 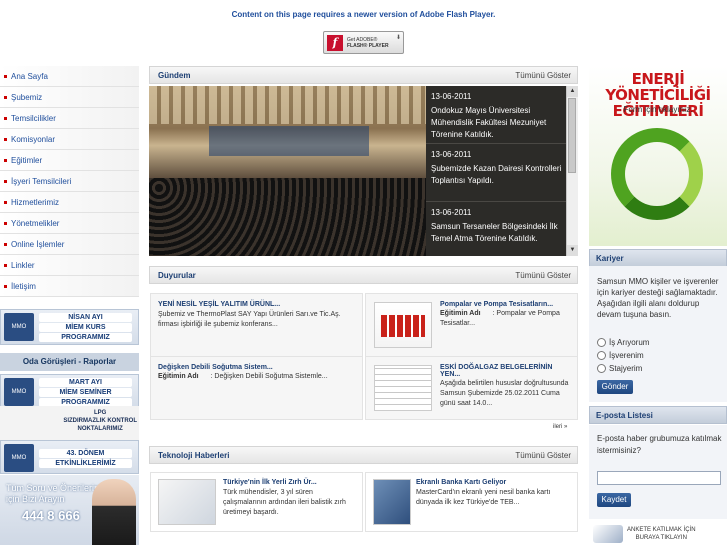 I want to click on nav-item: Temsilcilikler, so click(x=69, y=118).